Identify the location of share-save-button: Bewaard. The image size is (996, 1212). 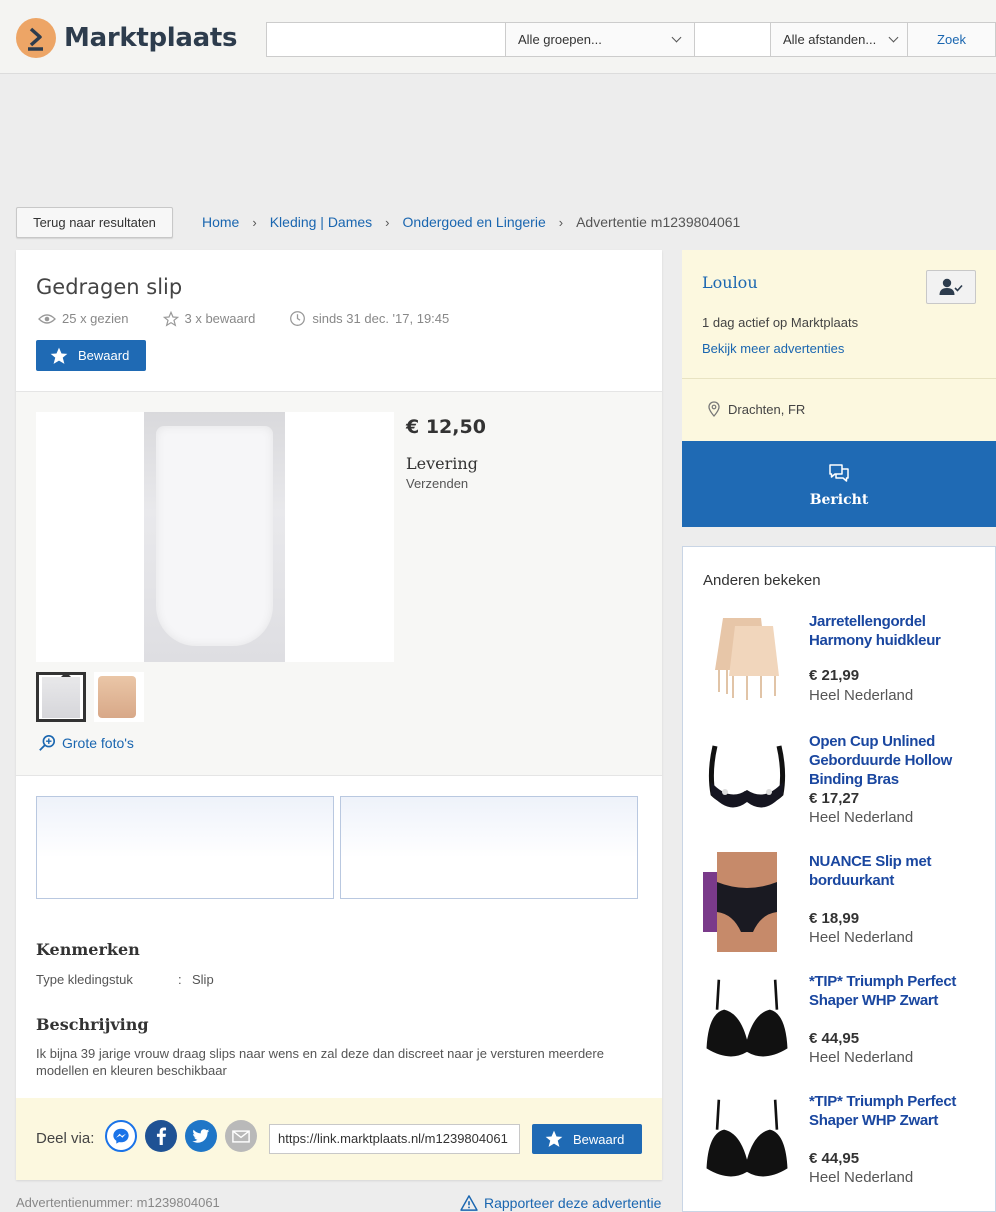
(587, 1139).